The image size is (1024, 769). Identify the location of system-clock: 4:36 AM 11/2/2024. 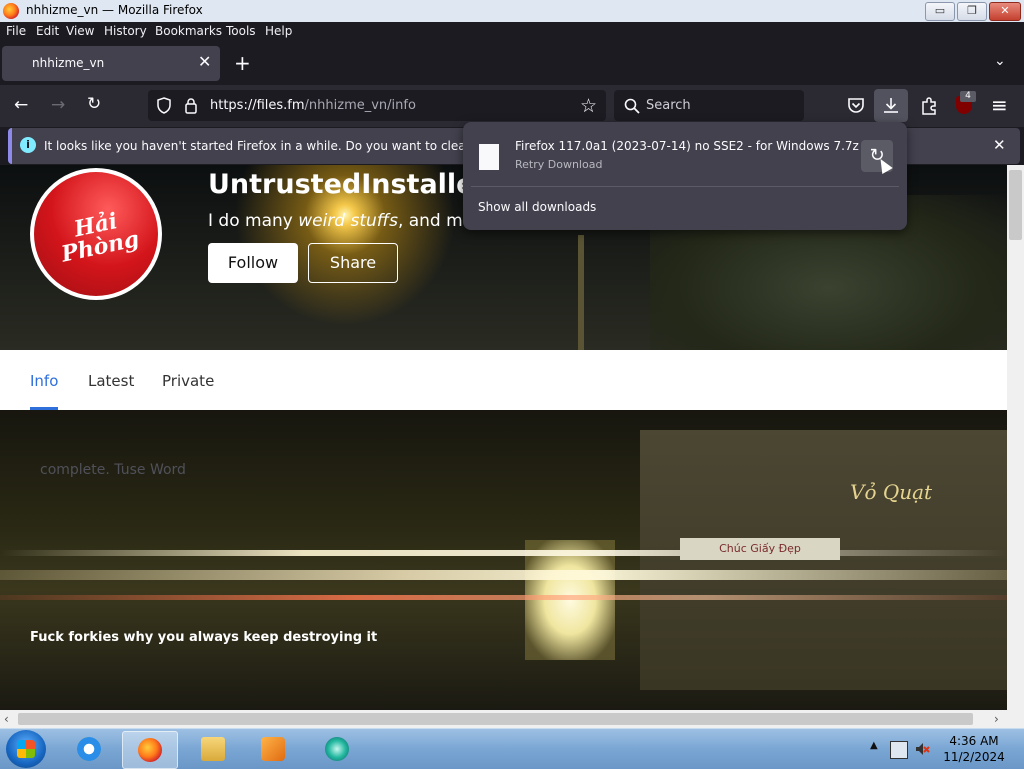
(974, 749).